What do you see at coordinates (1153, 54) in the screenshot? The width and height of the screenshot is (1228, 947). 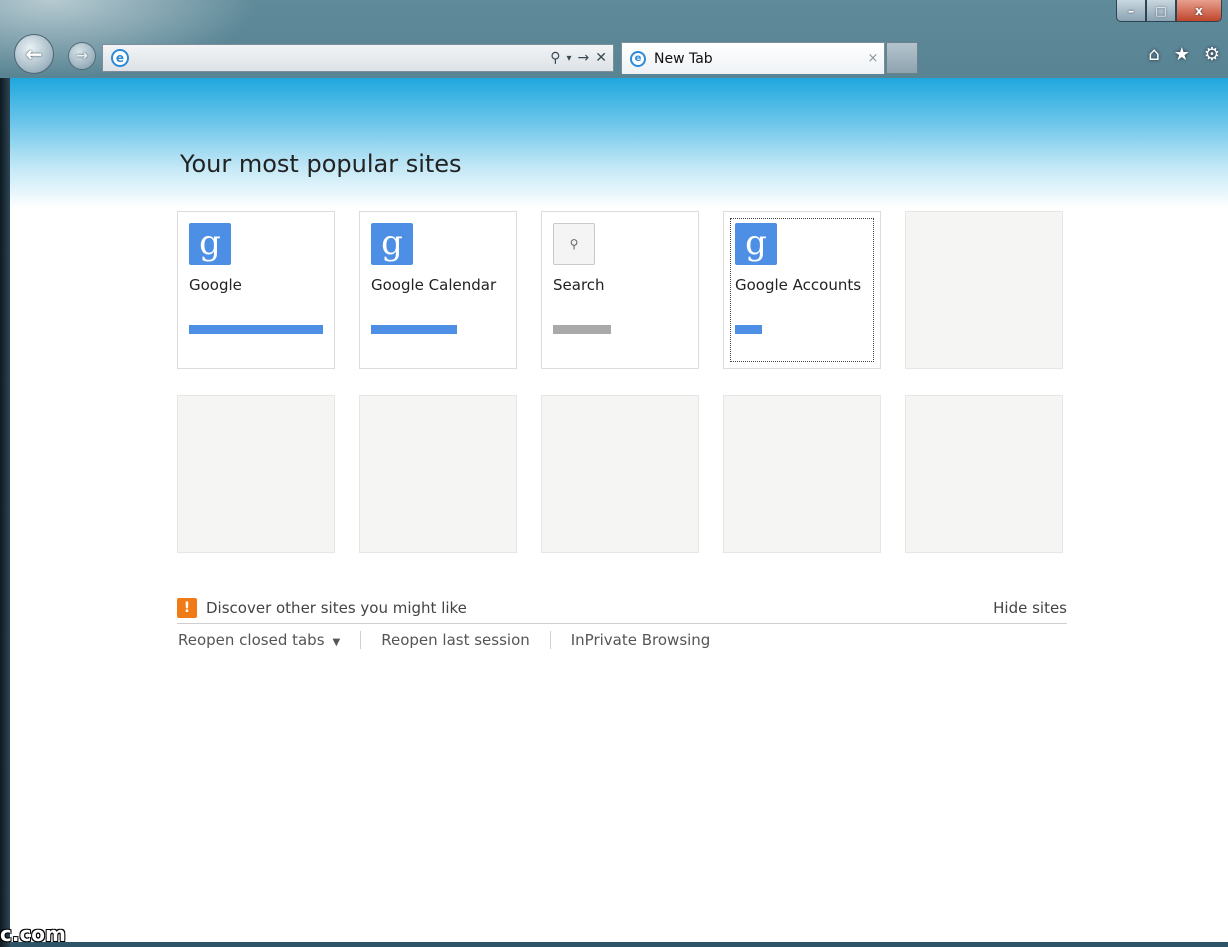 I see `home-icon: ⌂` at bounding box center [1153, 54].